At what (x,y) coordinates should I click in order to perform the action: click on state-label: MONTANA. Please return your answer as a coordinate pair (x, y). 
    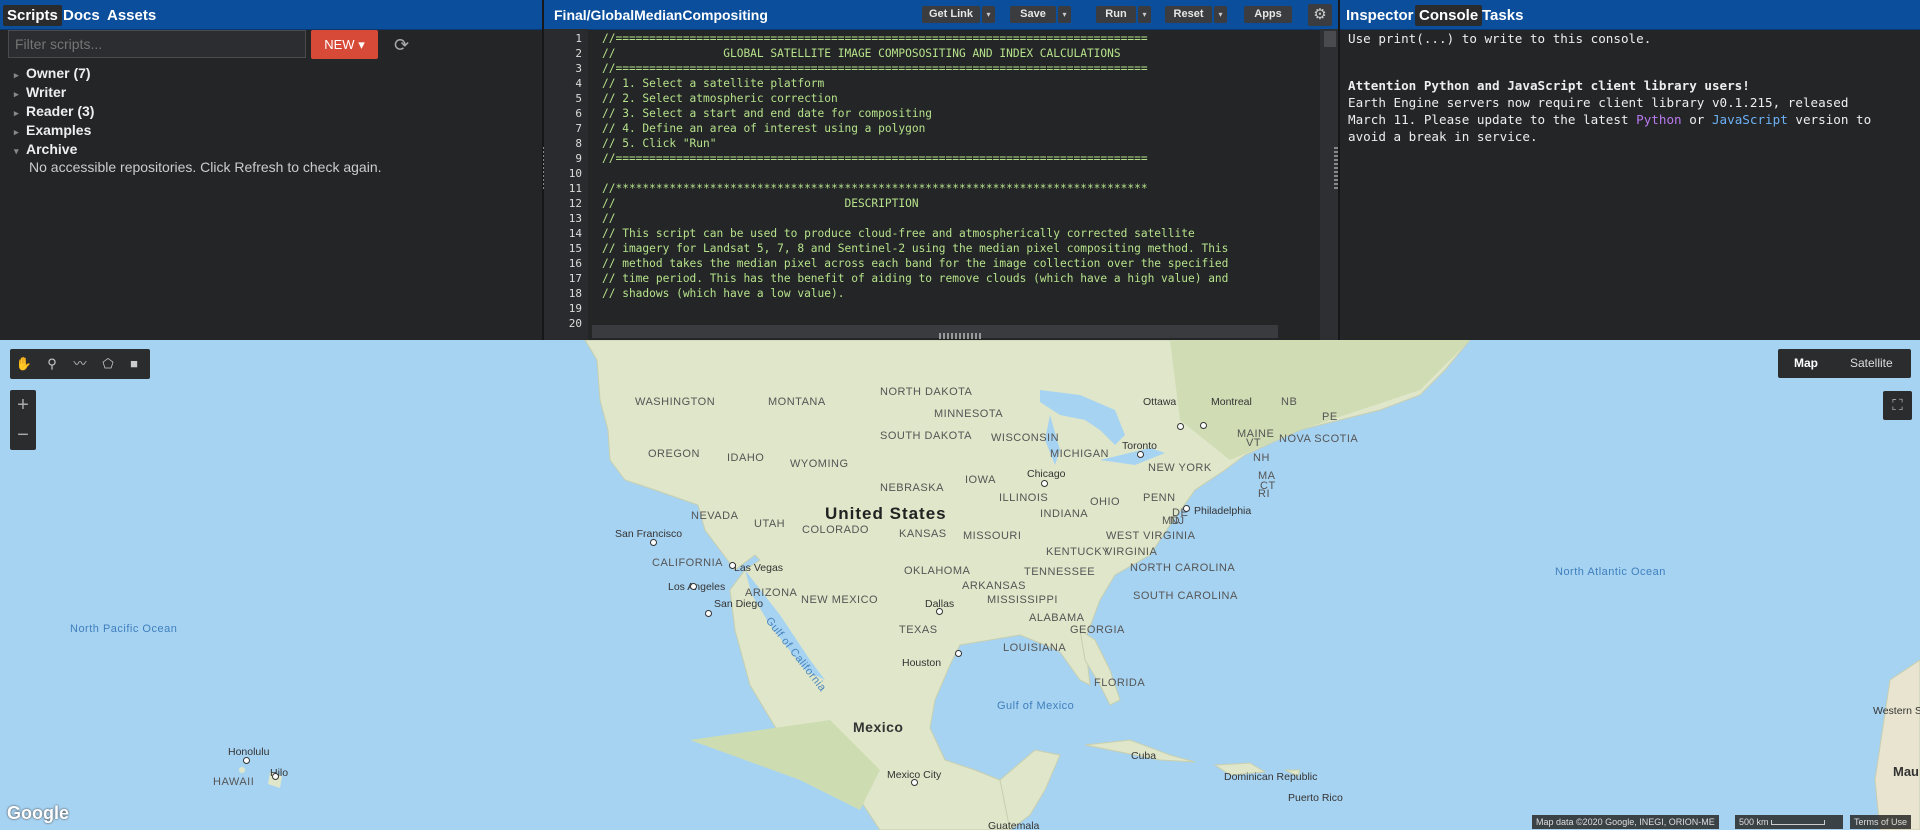
    Looking at the image, I should click on (797, 402).